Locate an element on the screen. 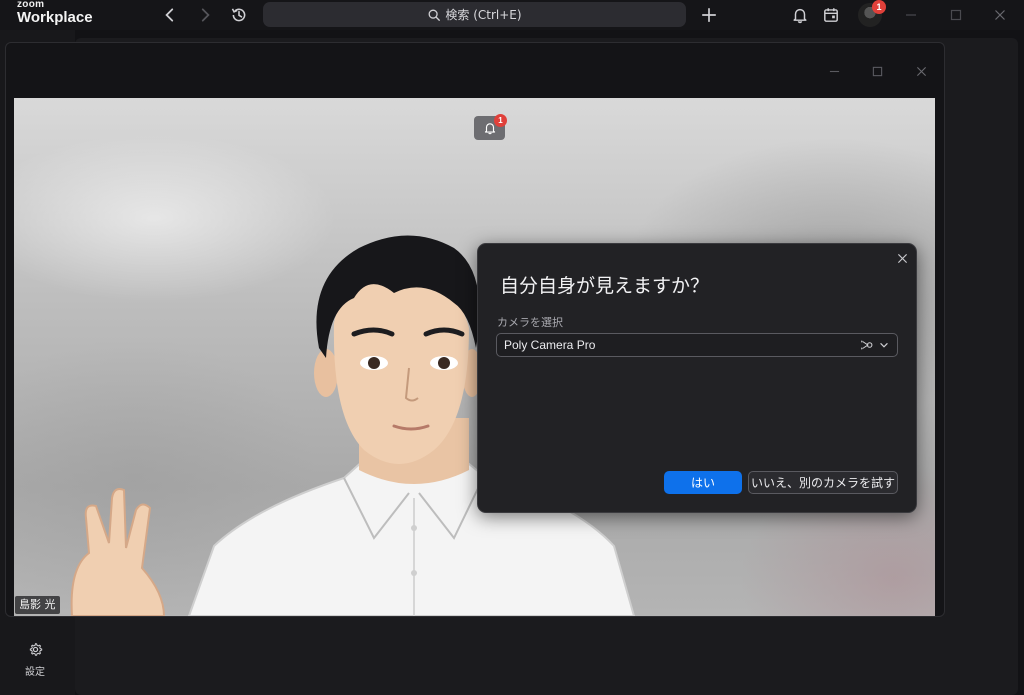 The image size is (1024, 695). minimize-button is located at coordinates (911, 15).